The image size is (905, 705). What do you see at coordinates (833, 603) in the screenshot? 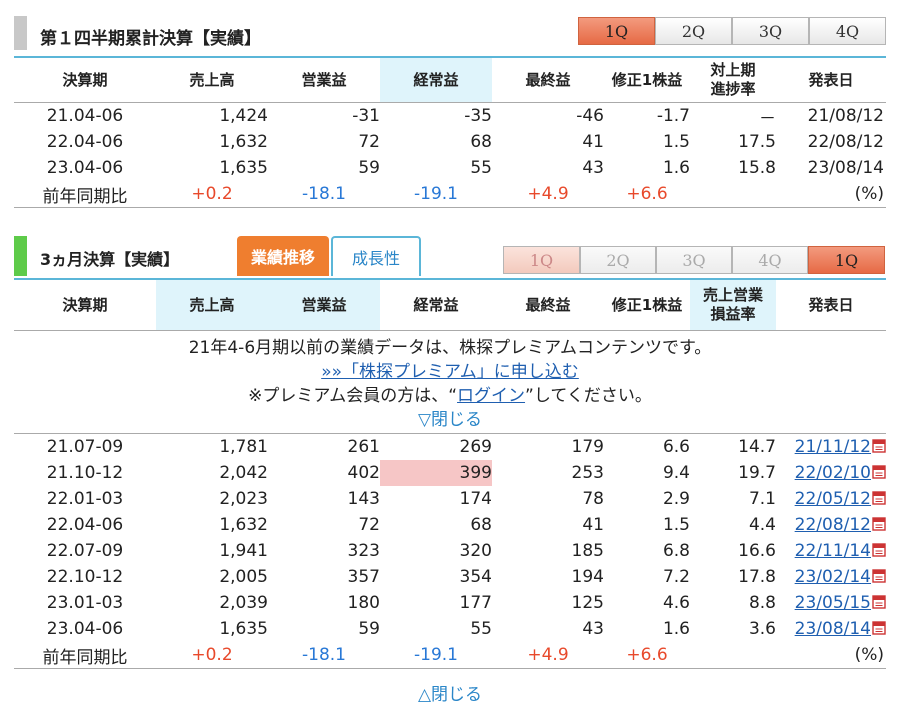
I see `announcement-date-link: 23/05/15` at bounding box center [833, 603].